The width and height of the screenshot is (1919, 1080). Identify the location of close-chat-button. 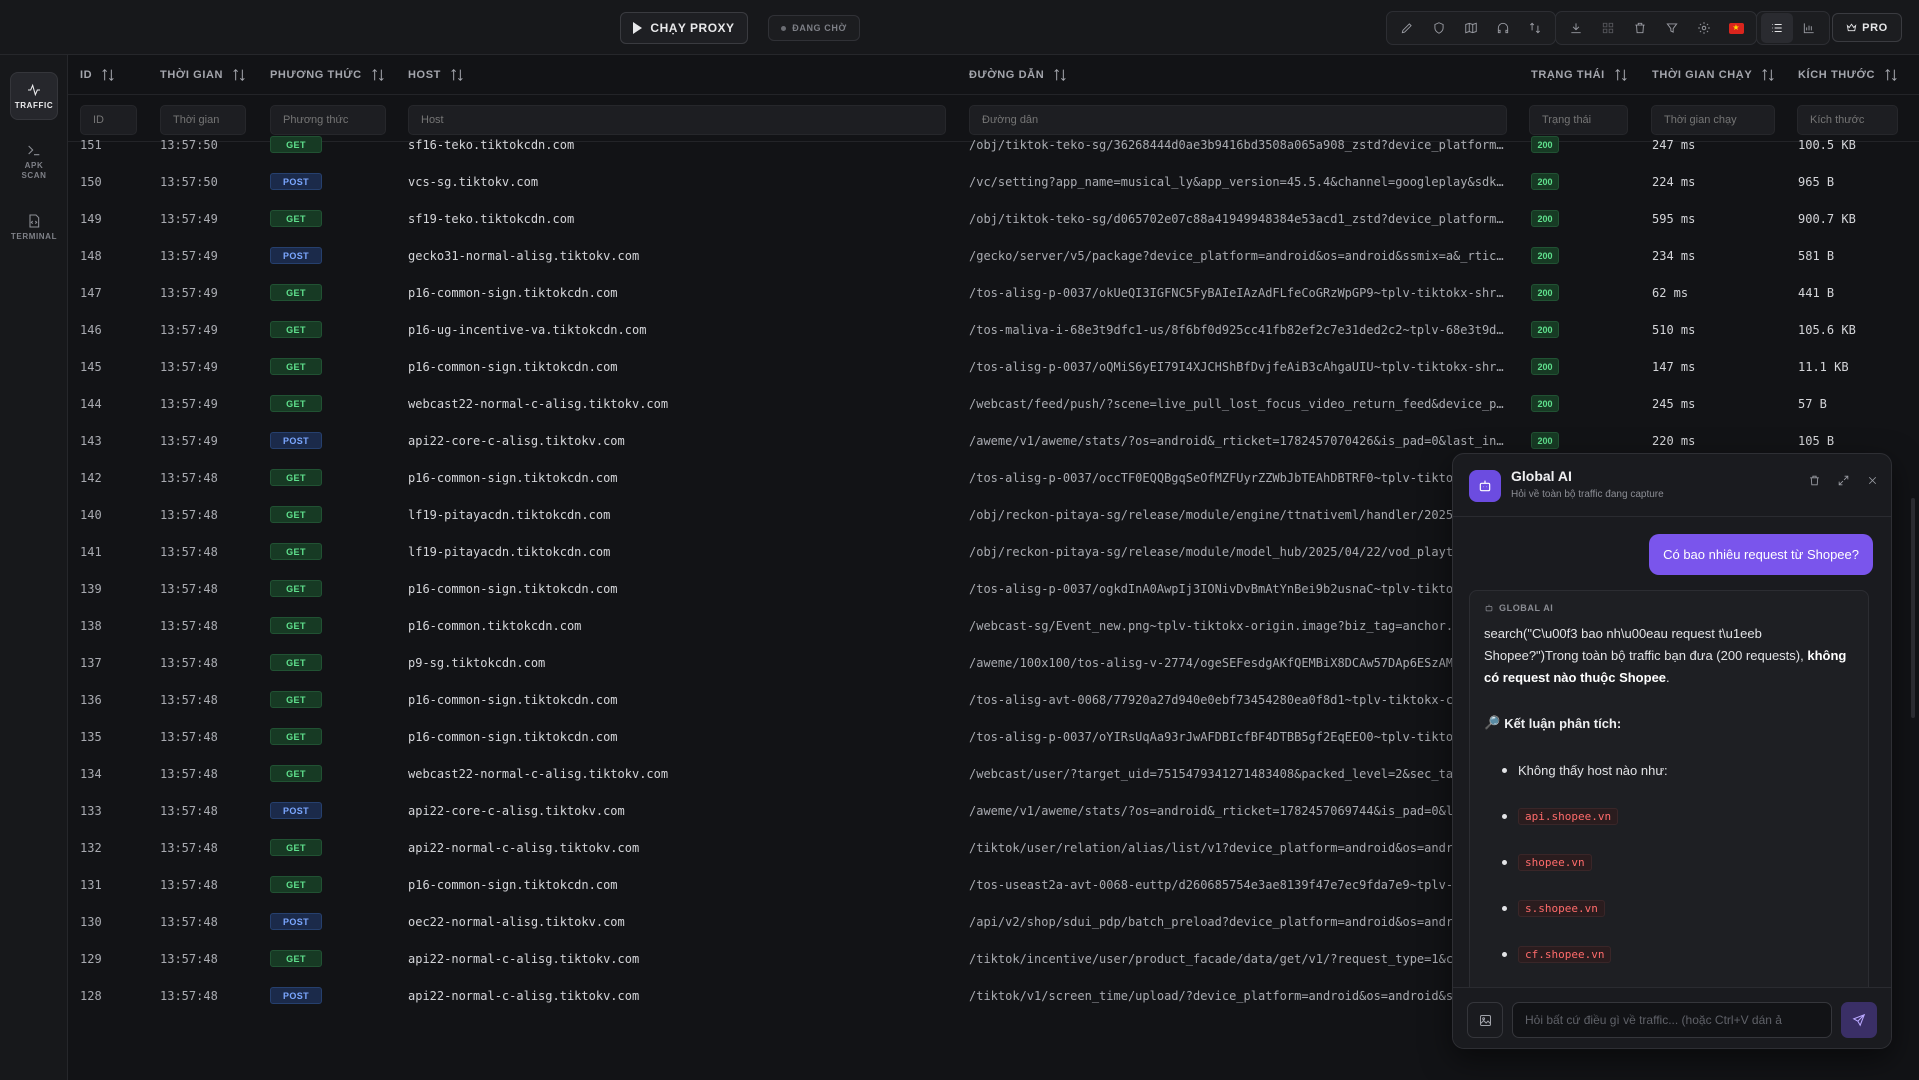
(1872, 482).